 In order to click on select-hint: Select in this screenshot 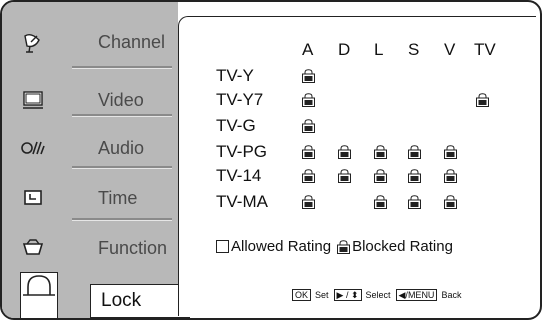, I will do `click(378, 295)`.